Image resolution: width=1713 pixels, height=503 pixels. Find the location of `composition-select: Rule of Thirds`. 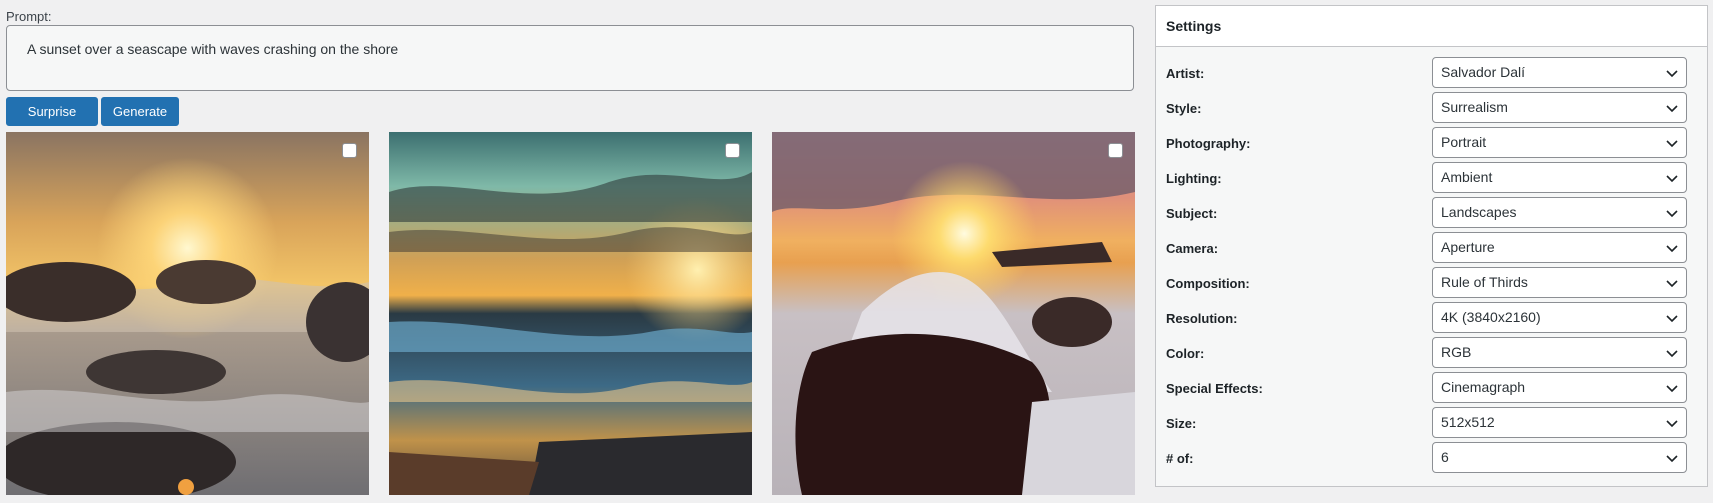

composition-select: Rule of Thirds is located at coordinates (1559, 282).